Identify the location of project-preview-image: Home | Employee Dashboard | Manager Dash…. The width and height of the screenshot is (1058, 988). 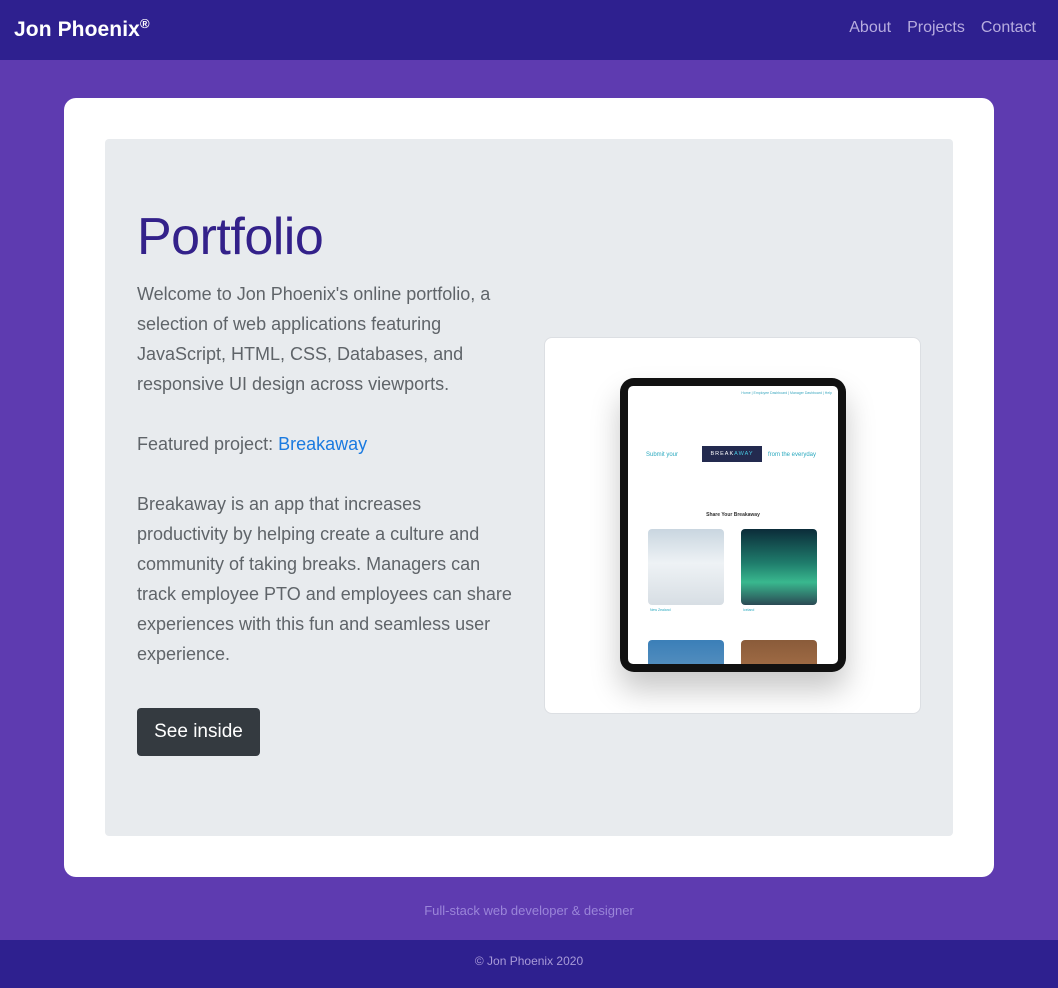
(732, 525).